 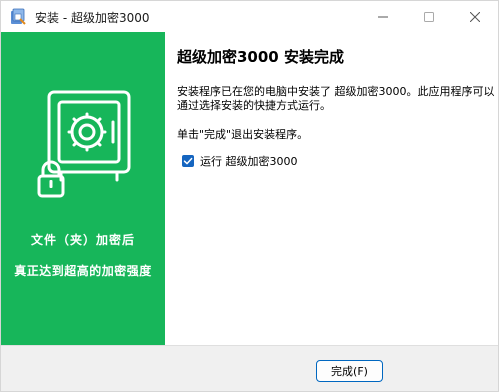 I want to click on installer-app-icon, so click(x=18, y=16).